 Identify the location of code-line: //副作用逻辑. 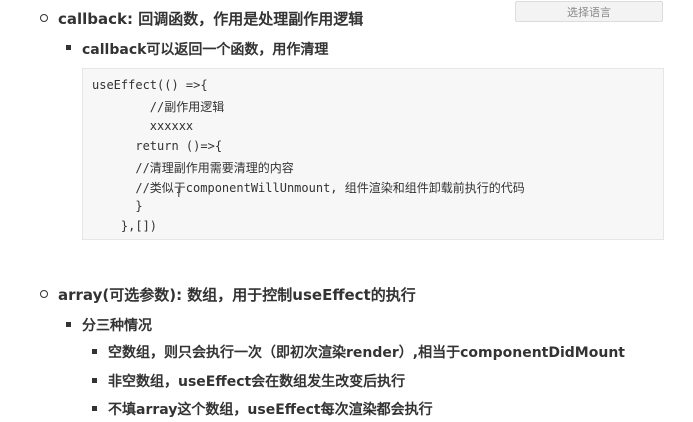
(158, 107).